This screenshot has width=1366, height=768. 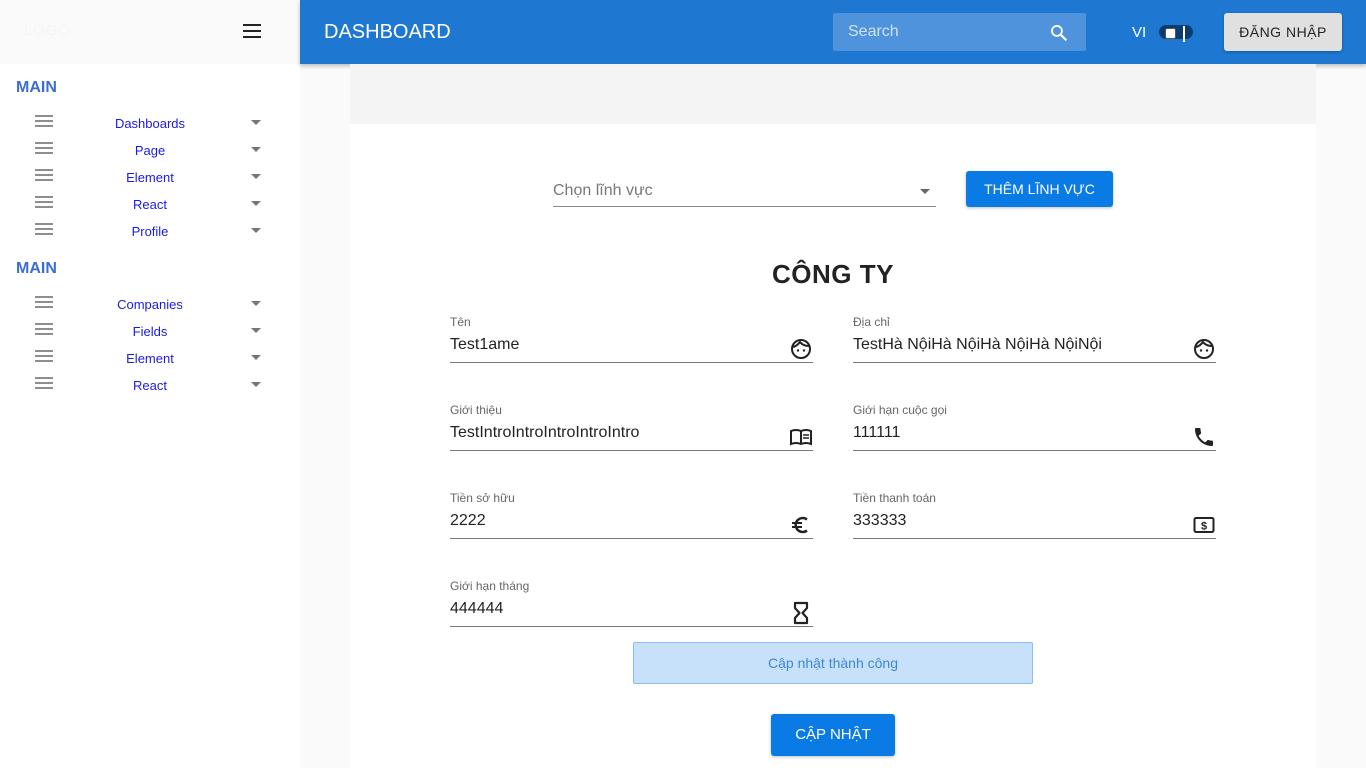 I want to click on select-placeholder: Chọn lĩnh vực, so click(x=603, y=190).